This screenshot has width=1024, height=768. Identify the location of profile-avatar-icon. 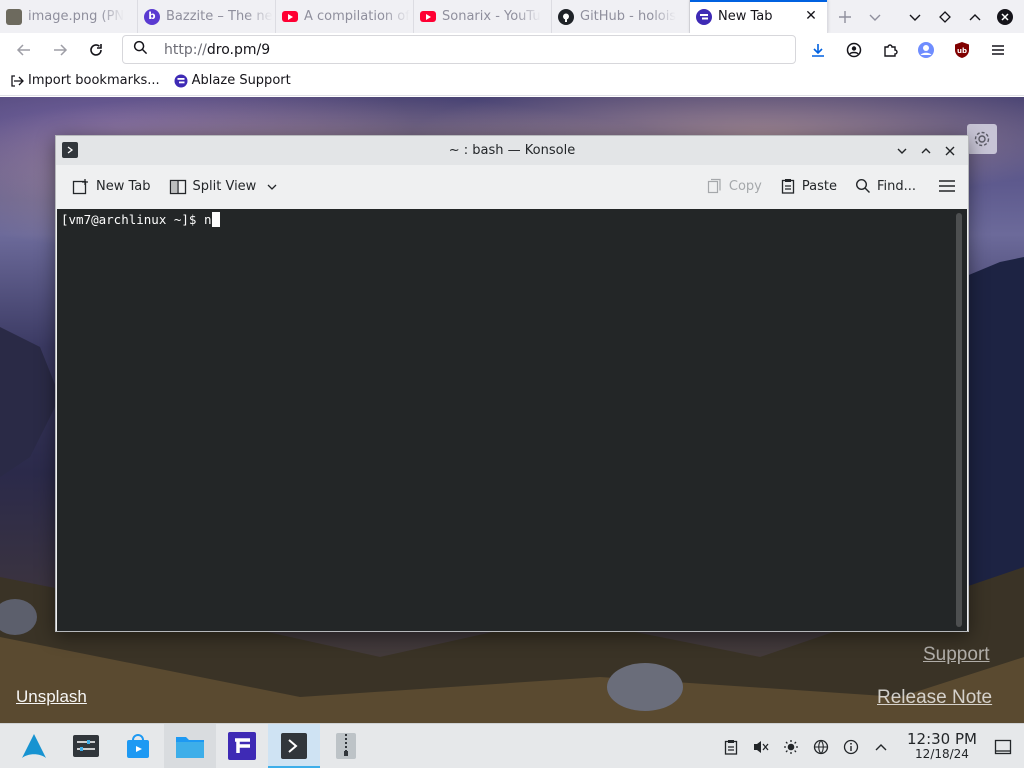
(926, 50).